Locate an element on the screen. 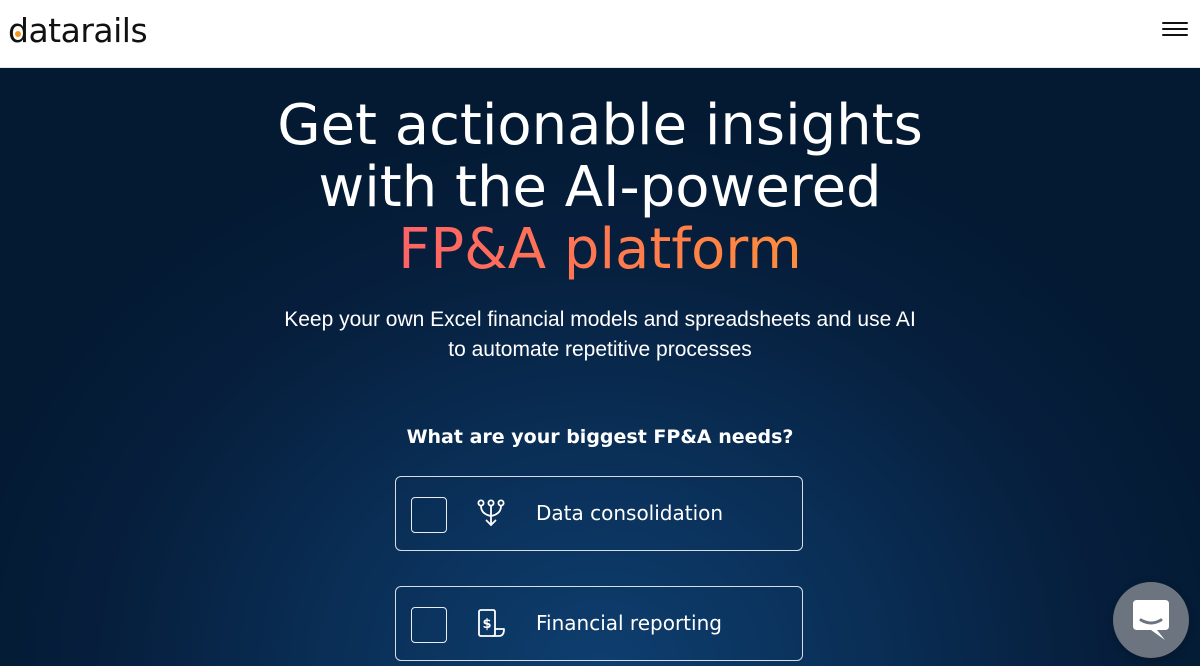 The height and width of the screenshot is (666, 1200). datarails-logo: datarails is located at coordinates (81, 30).